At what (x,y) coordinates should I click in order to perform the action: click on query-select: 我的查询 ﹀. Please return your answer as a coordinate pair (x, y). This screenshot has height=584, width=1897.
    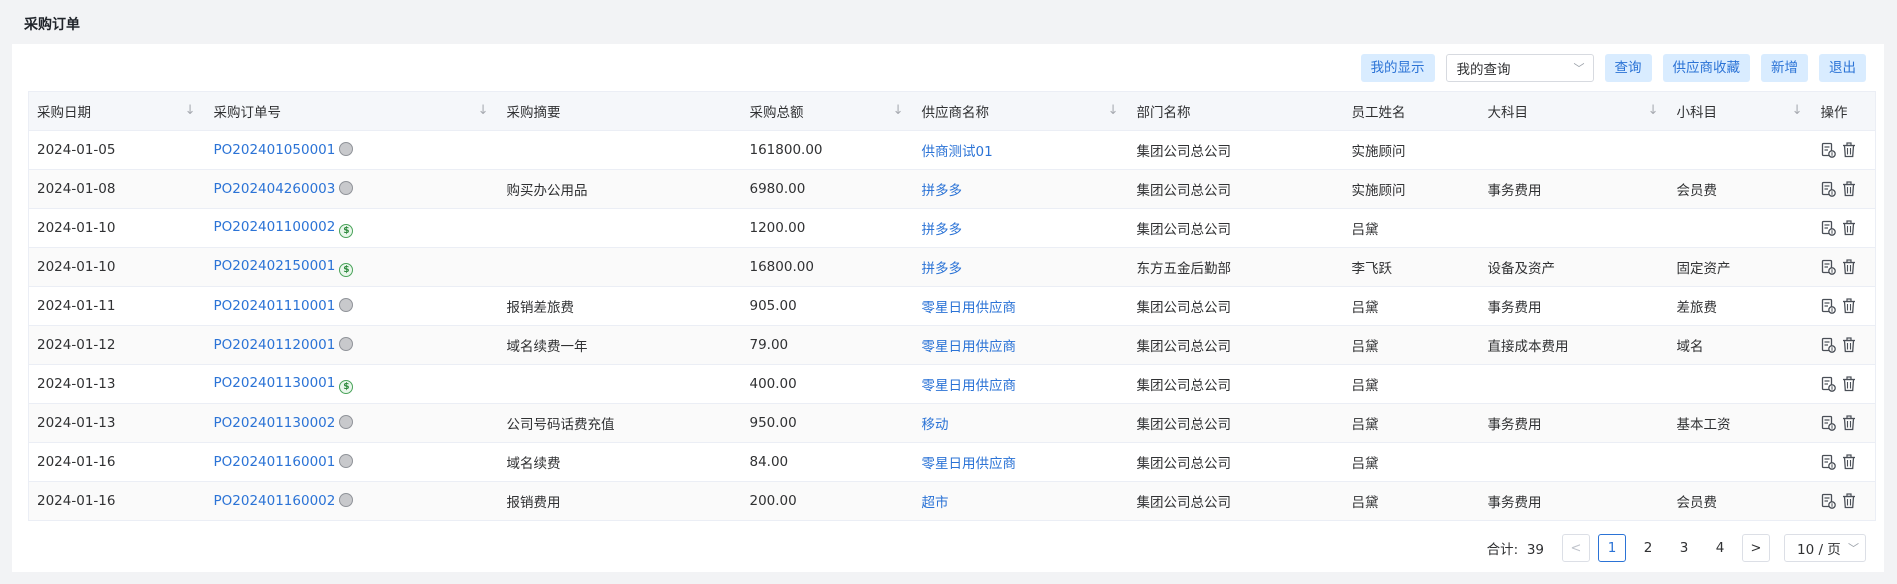
    Looking at the image, I should click on (1519, 68).